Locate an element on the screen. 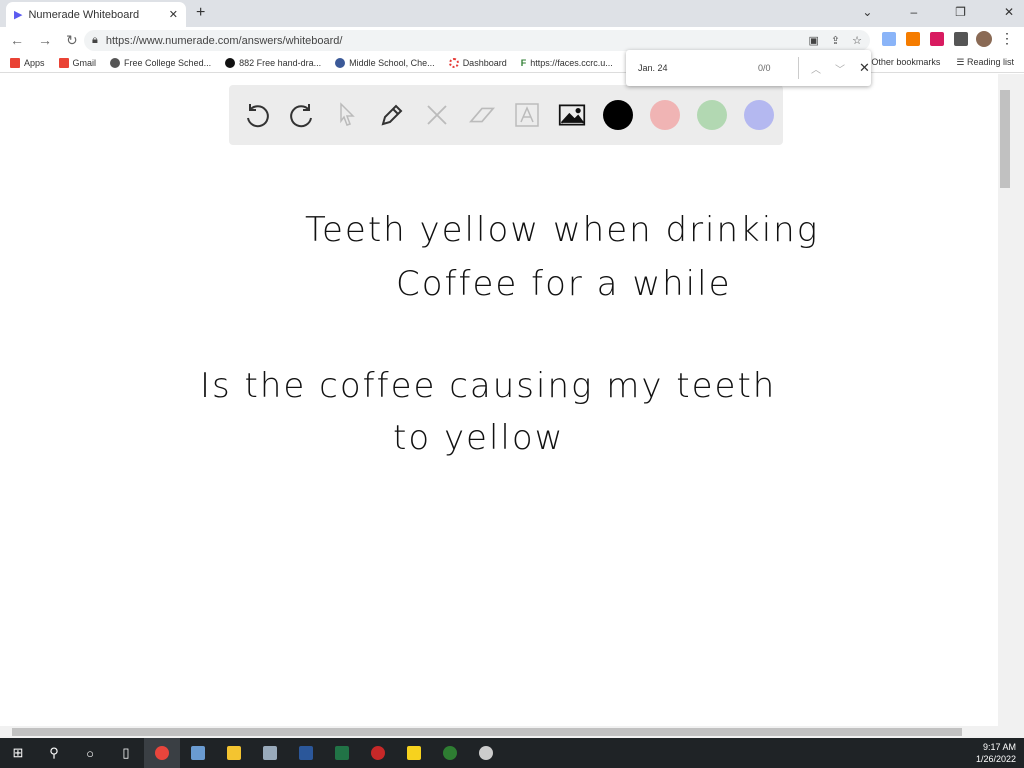 This screenshot has height=768, width=1024. cd-app-icon is located at coordinates (450, 753).